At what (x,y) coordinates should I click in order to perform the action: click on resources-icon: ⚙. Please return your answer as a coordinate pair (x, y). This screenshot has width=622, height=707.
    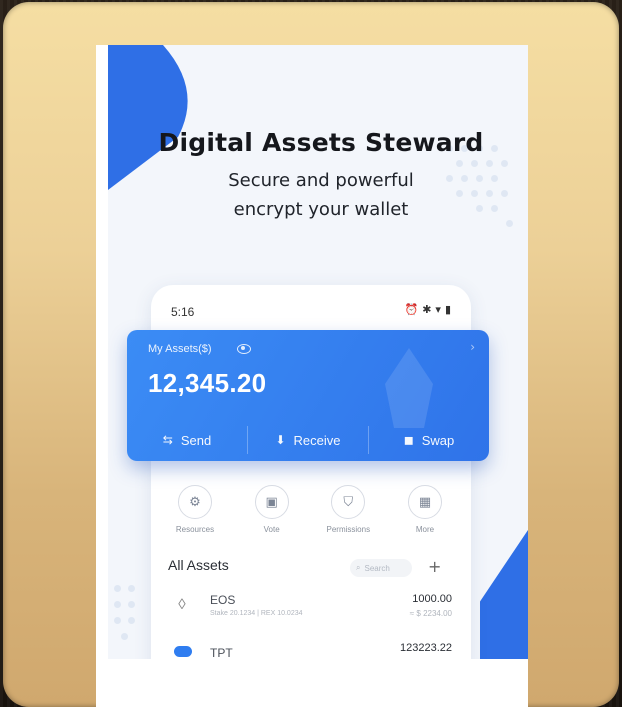
    Looking at the image, I should click on (195, 502).